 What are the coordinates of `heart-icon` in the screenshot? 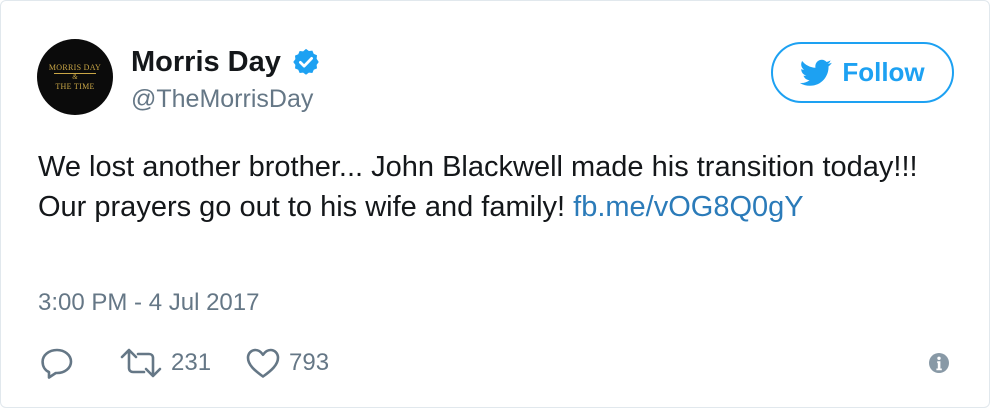 It's located at (263, 363).